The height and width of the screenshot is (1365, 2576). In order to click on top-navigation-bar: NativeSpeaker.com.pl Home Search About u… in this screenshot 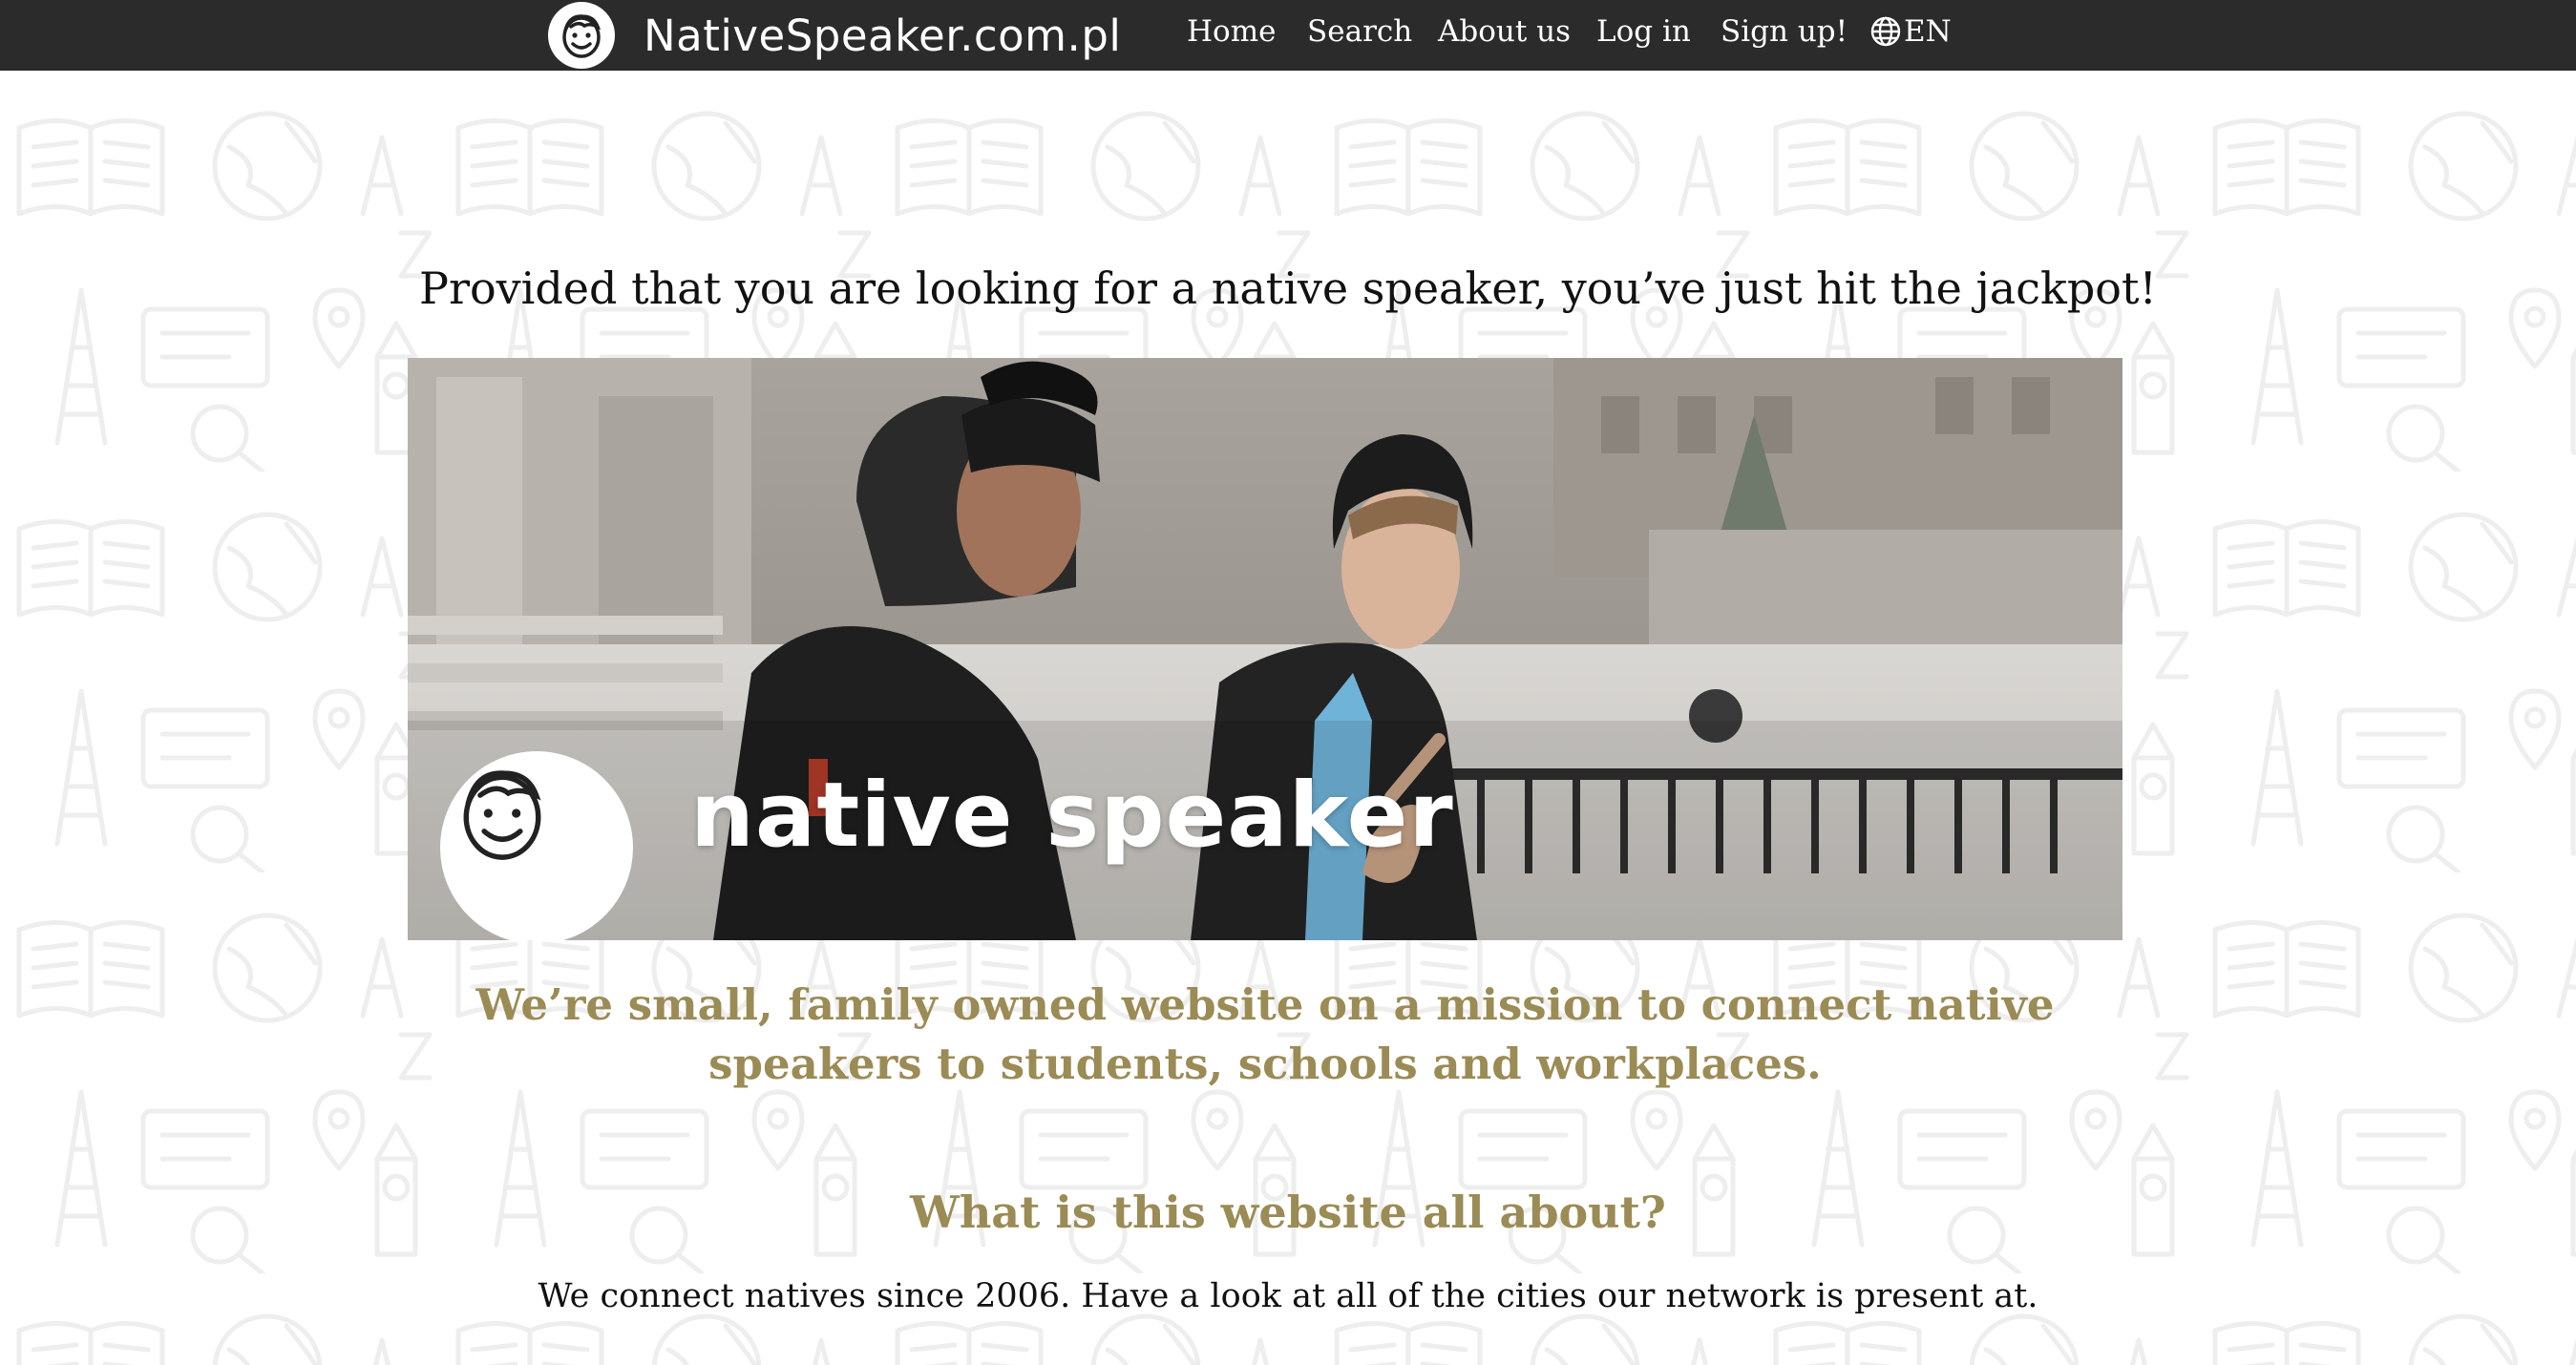, I will do `click(1288, 35)`.